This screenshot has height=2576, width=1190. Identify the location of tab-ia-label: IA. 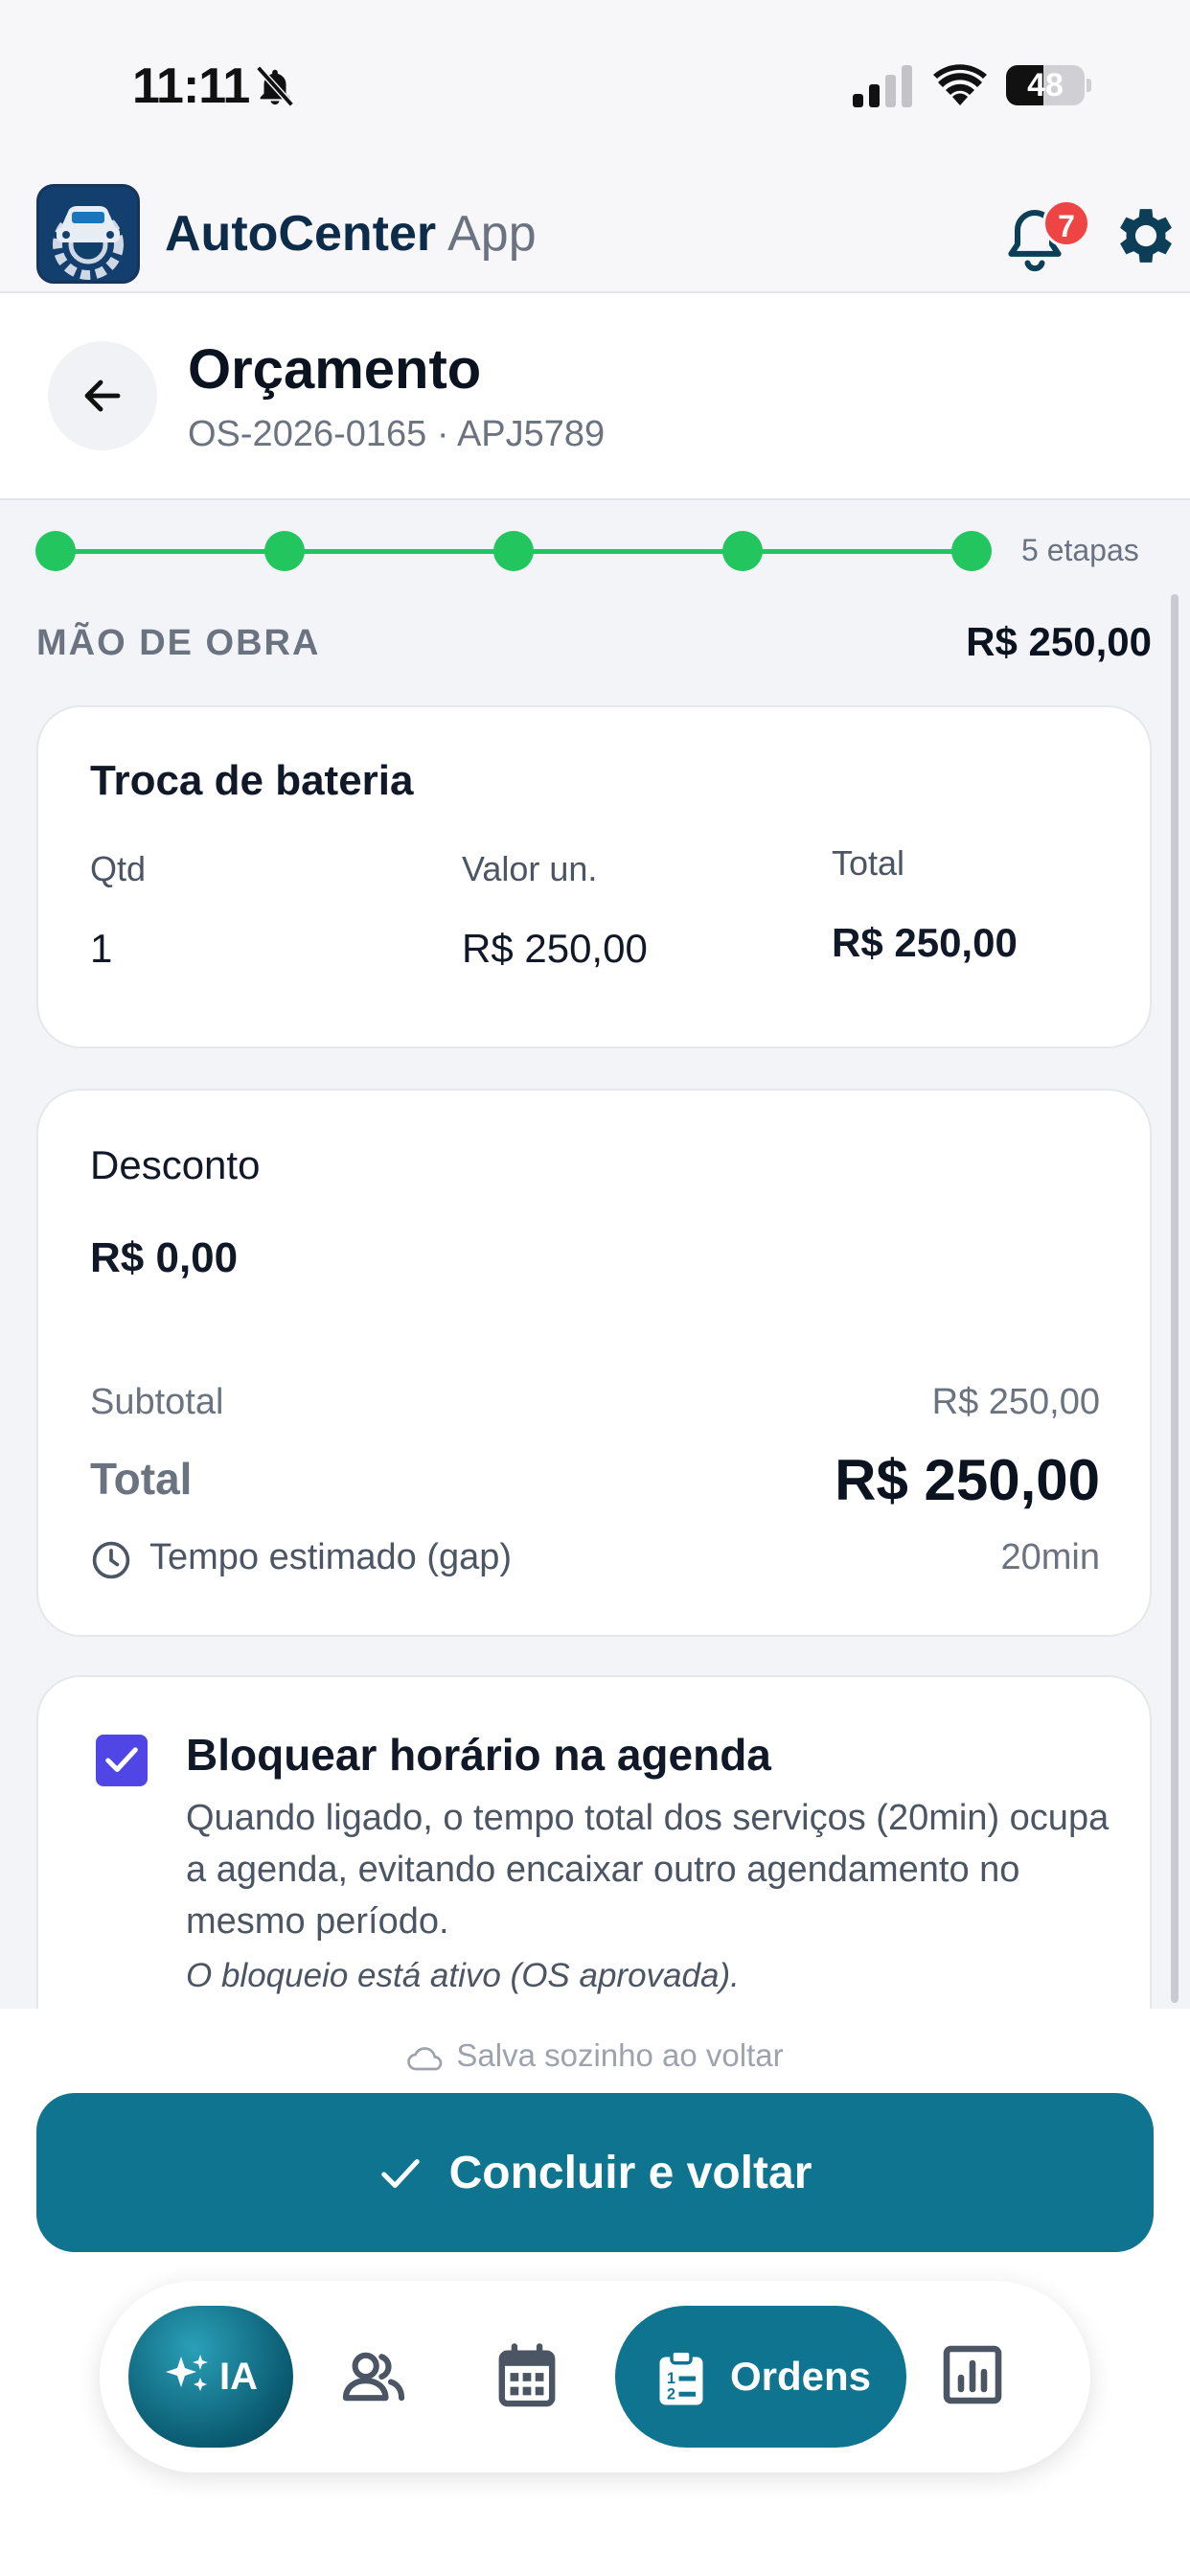
(238, 2377).